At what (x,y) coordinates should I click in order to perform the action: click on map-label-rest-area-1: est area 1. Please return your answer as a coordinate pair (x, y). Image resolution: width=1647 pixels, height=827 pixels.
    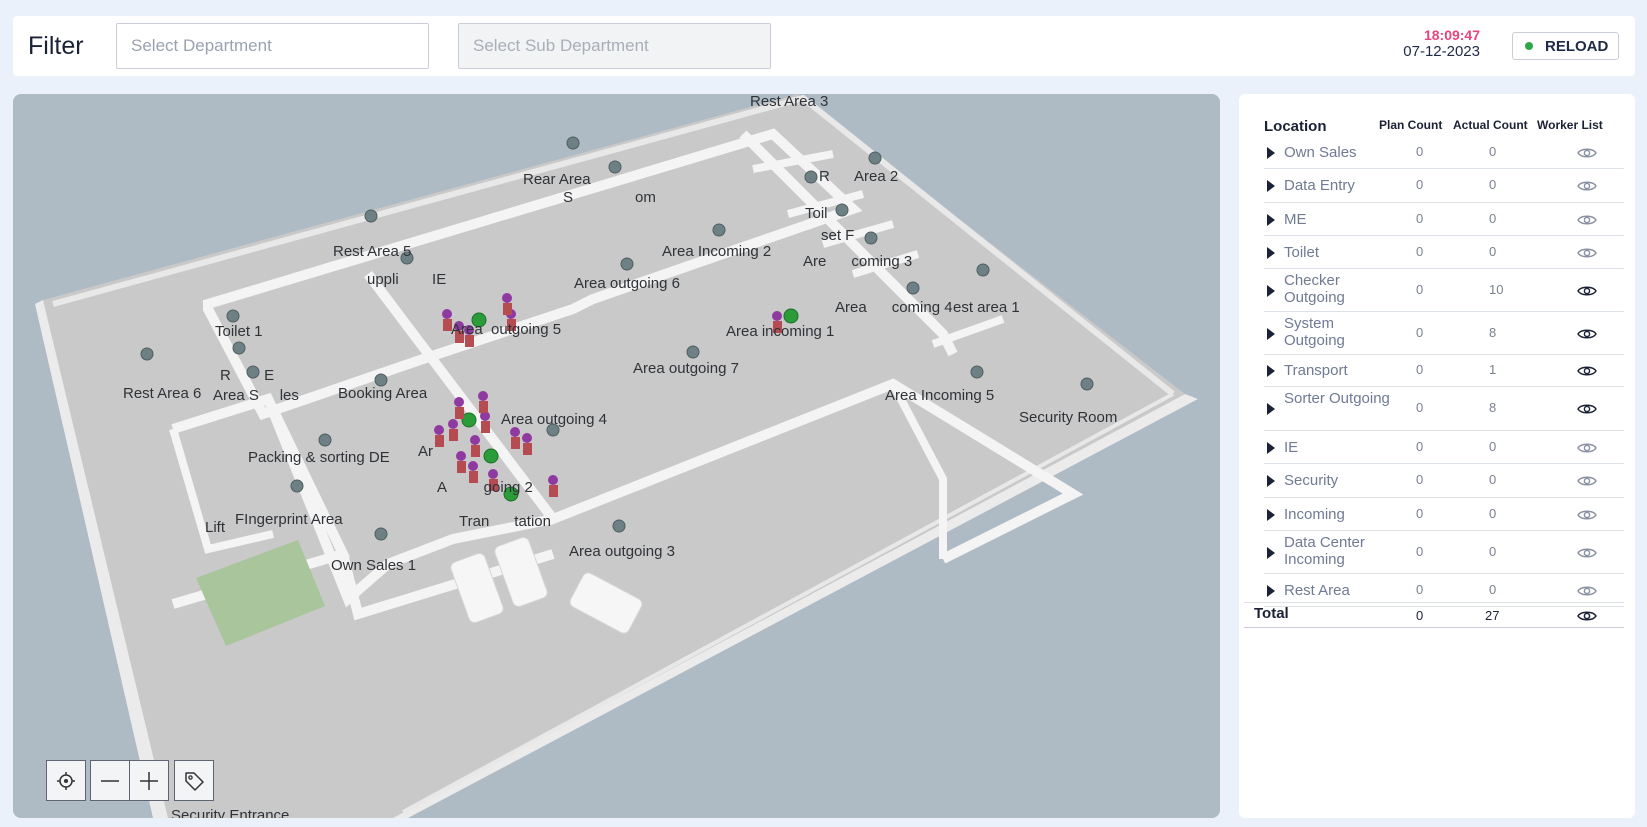
    Looking at the image, I should click on (986, 307).